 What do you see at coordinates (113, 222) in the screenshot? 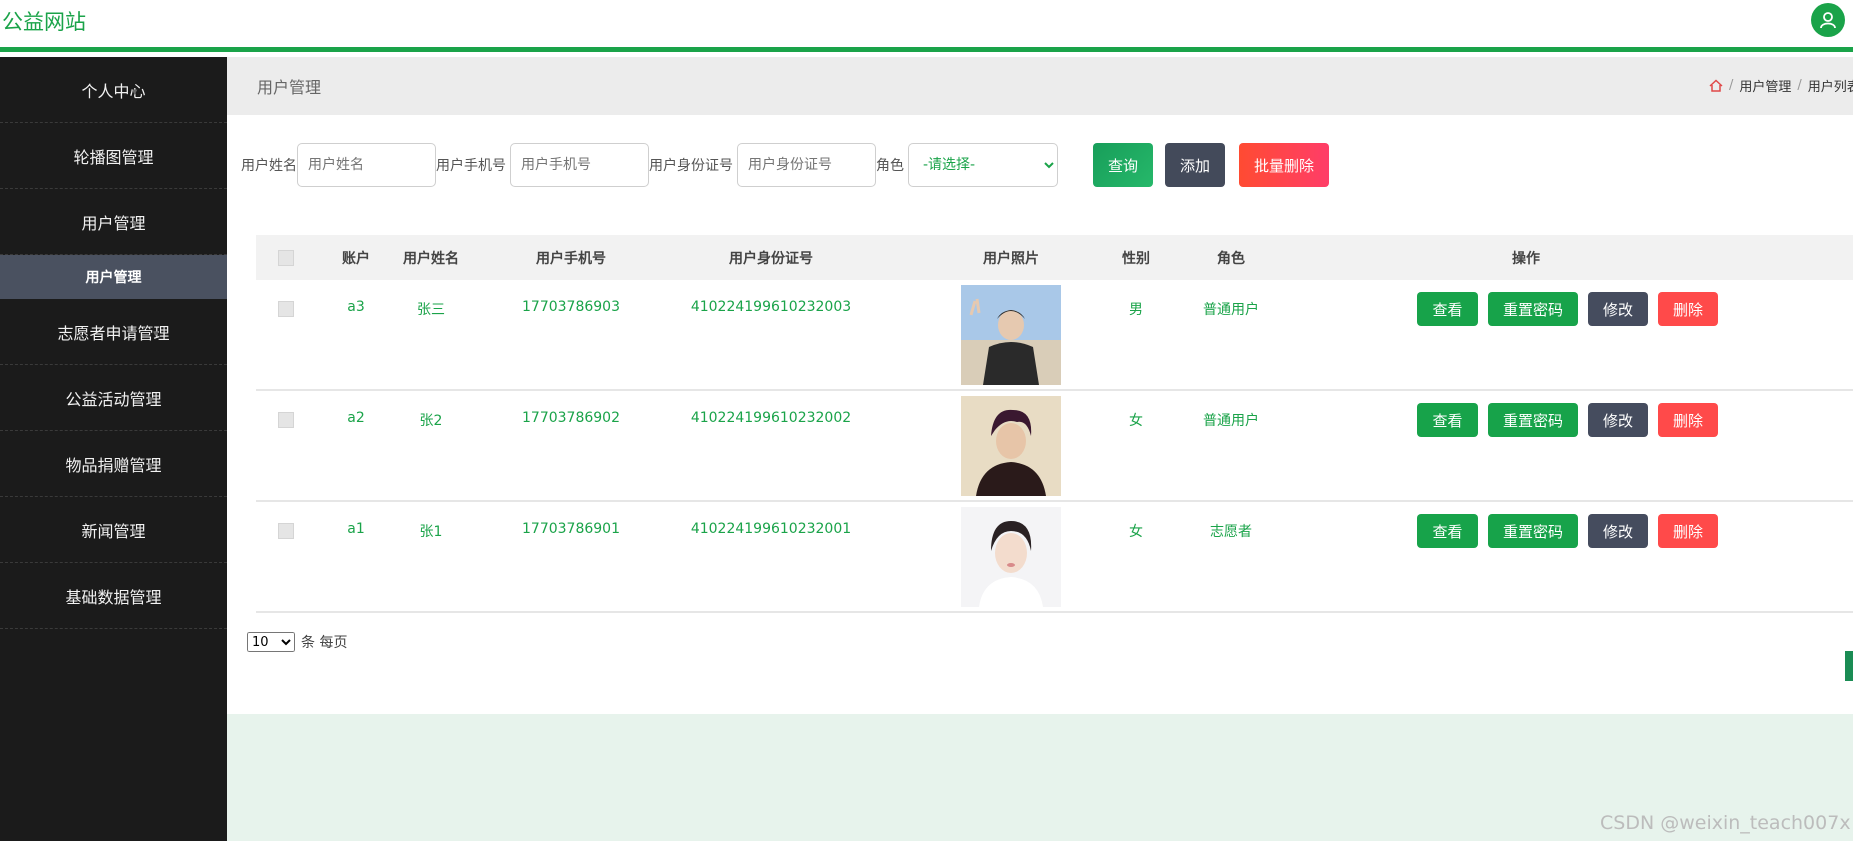
I see `sidebar-item-users: 用户管理 ▼` at bounding box center [113, 222].